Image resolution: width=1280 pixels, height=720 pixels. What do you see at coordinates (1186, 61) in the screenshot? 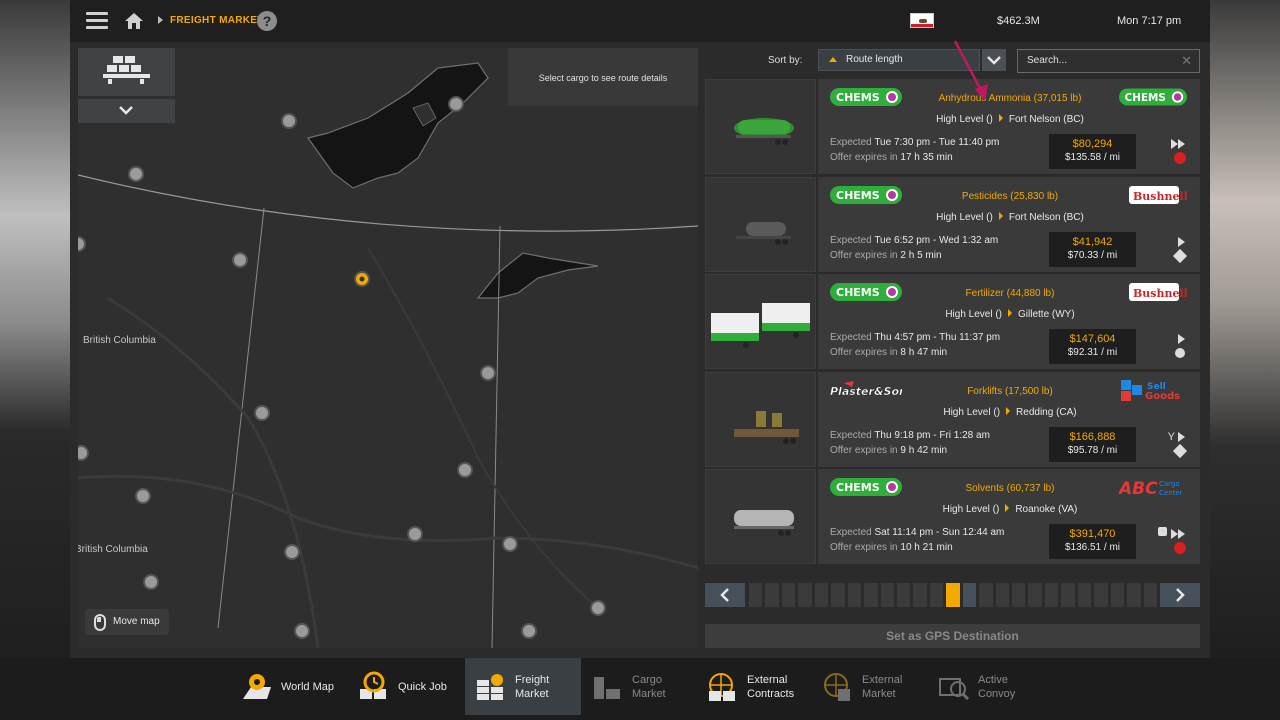
I see `clear-search-icon: ✕` at bounding box center [1186, 61].